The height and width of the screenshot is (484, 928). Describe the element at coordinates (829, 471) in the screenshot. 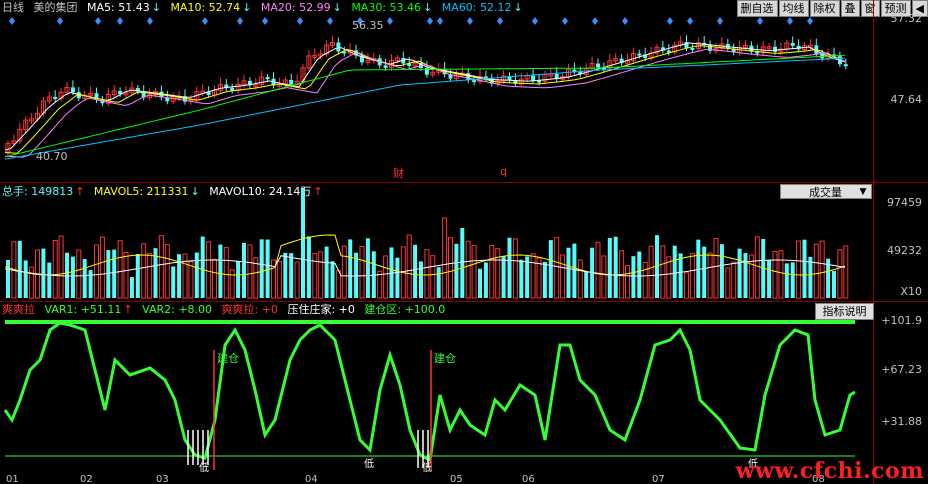

I see `watermark: www.cfchi.com` at that location.